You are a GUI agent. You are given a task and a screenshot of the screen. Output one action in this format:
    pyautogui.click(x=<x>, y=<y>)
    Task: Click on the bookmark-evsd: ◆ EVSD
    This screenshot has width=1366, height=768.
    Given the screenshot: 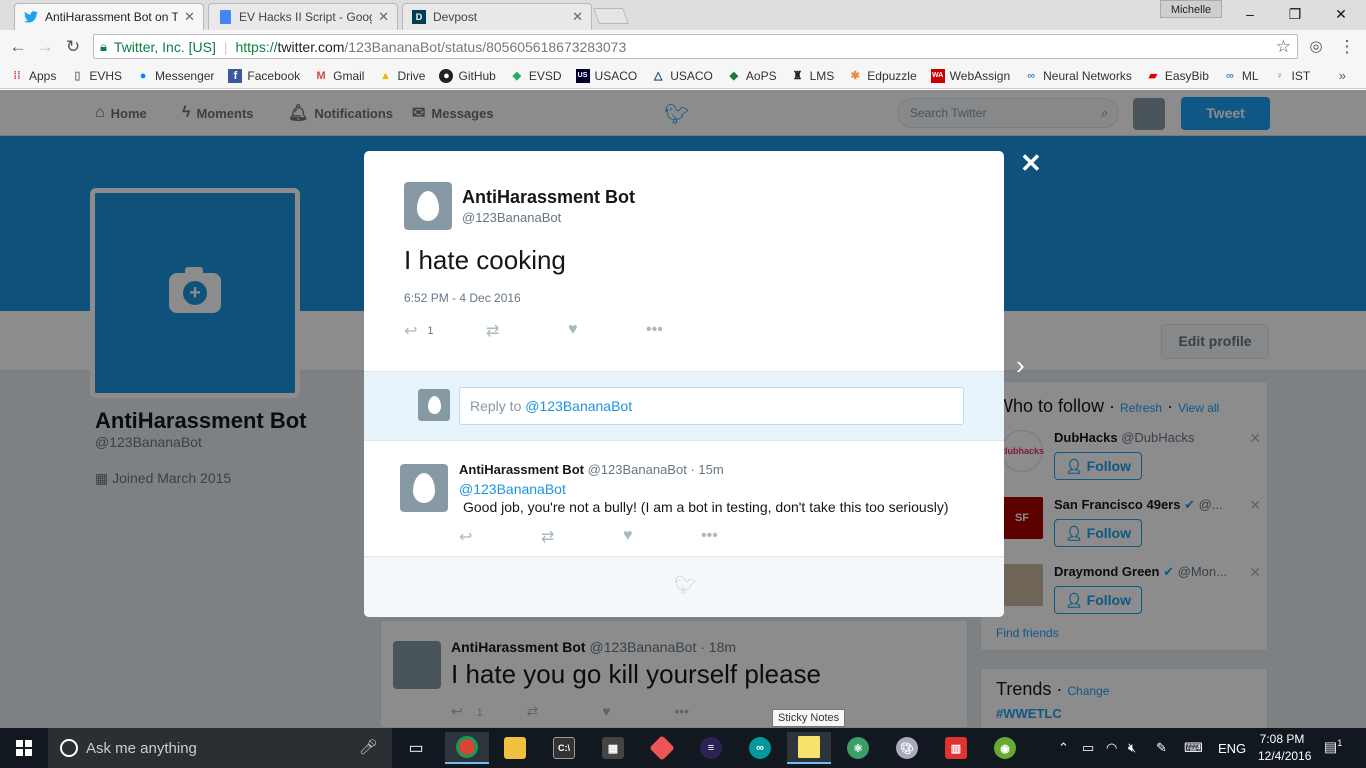 What is the action you would take?
    pyautogui.click(x=536, y=76)
    